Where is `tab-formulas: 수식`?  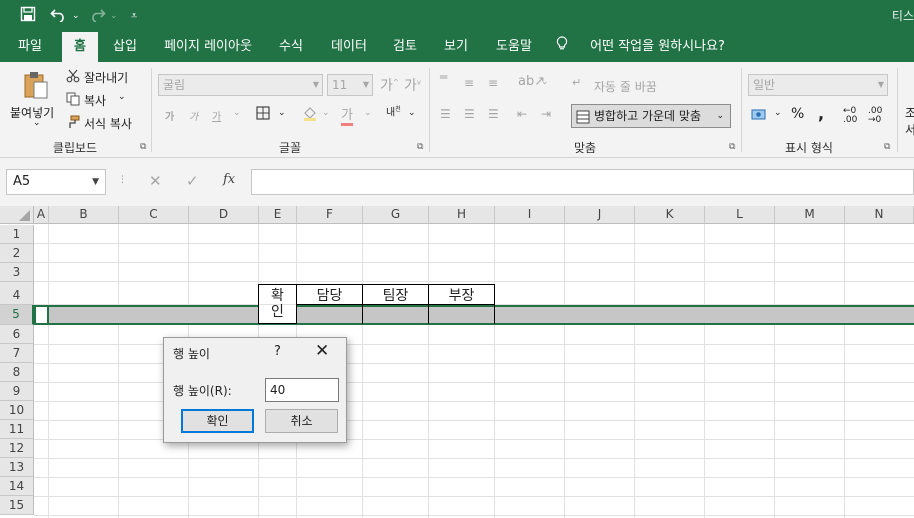
tab-formulas: 수식 is located at coordinates (291, 47).